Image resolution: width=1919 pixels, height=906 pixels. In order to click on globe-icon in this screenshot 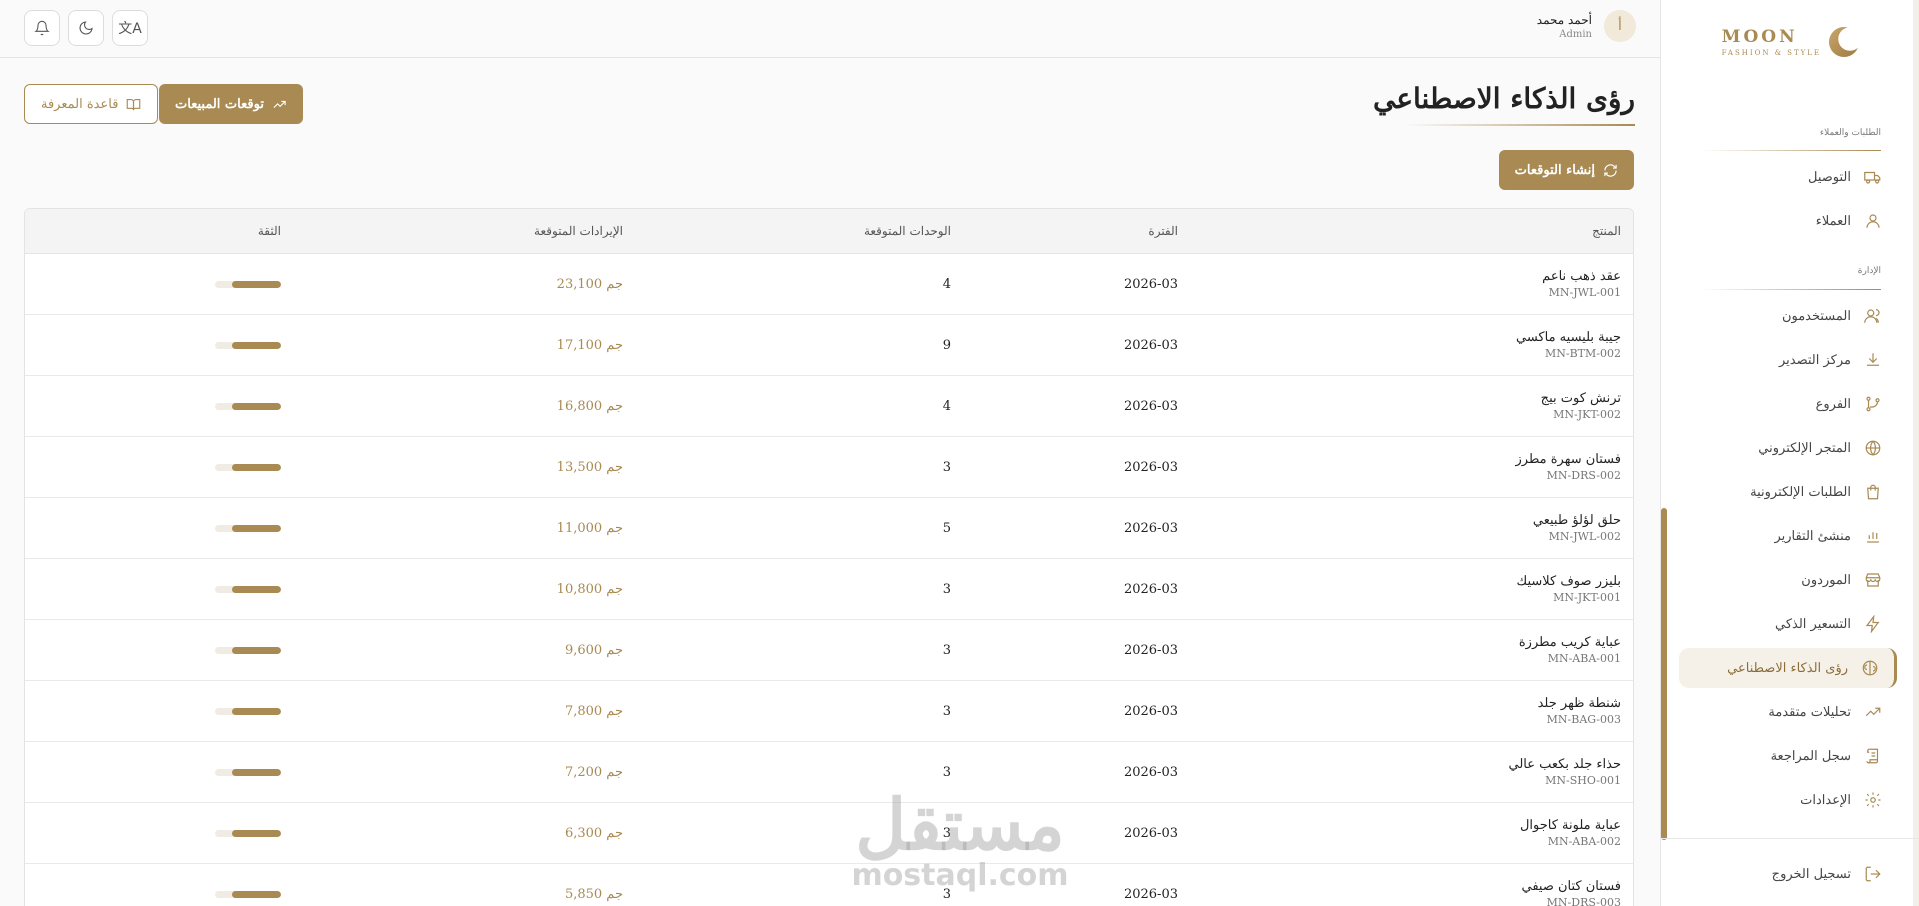, I will do `click(1873, 448)`.